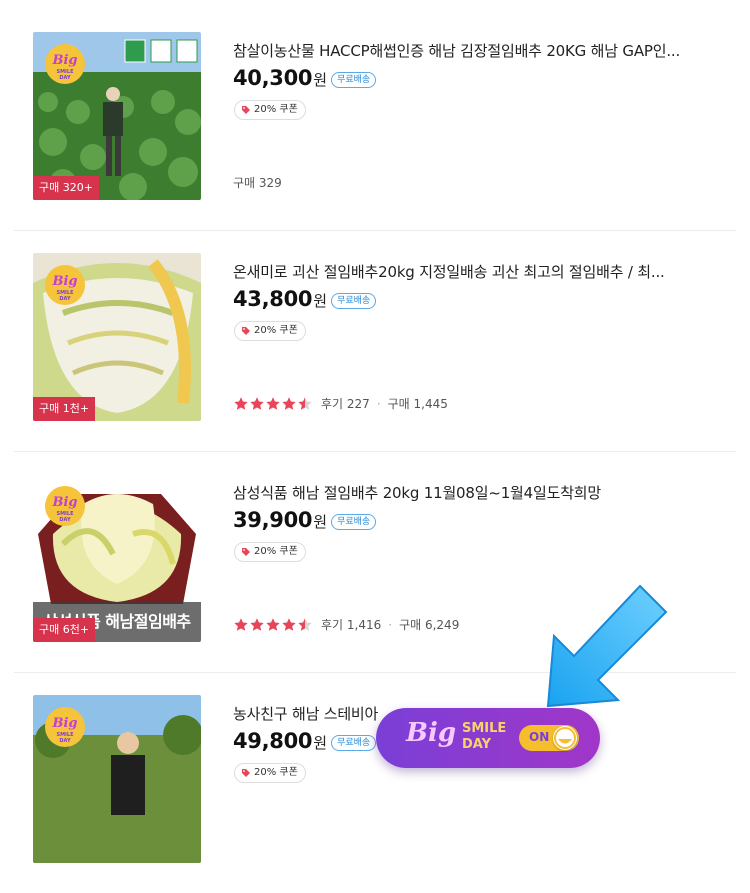 This screenshot has width=750, height=893. What do you see at coordinates (273, 299) in the screenshot?
I see `product-price: 43,800` at bounding box center [273, 299].